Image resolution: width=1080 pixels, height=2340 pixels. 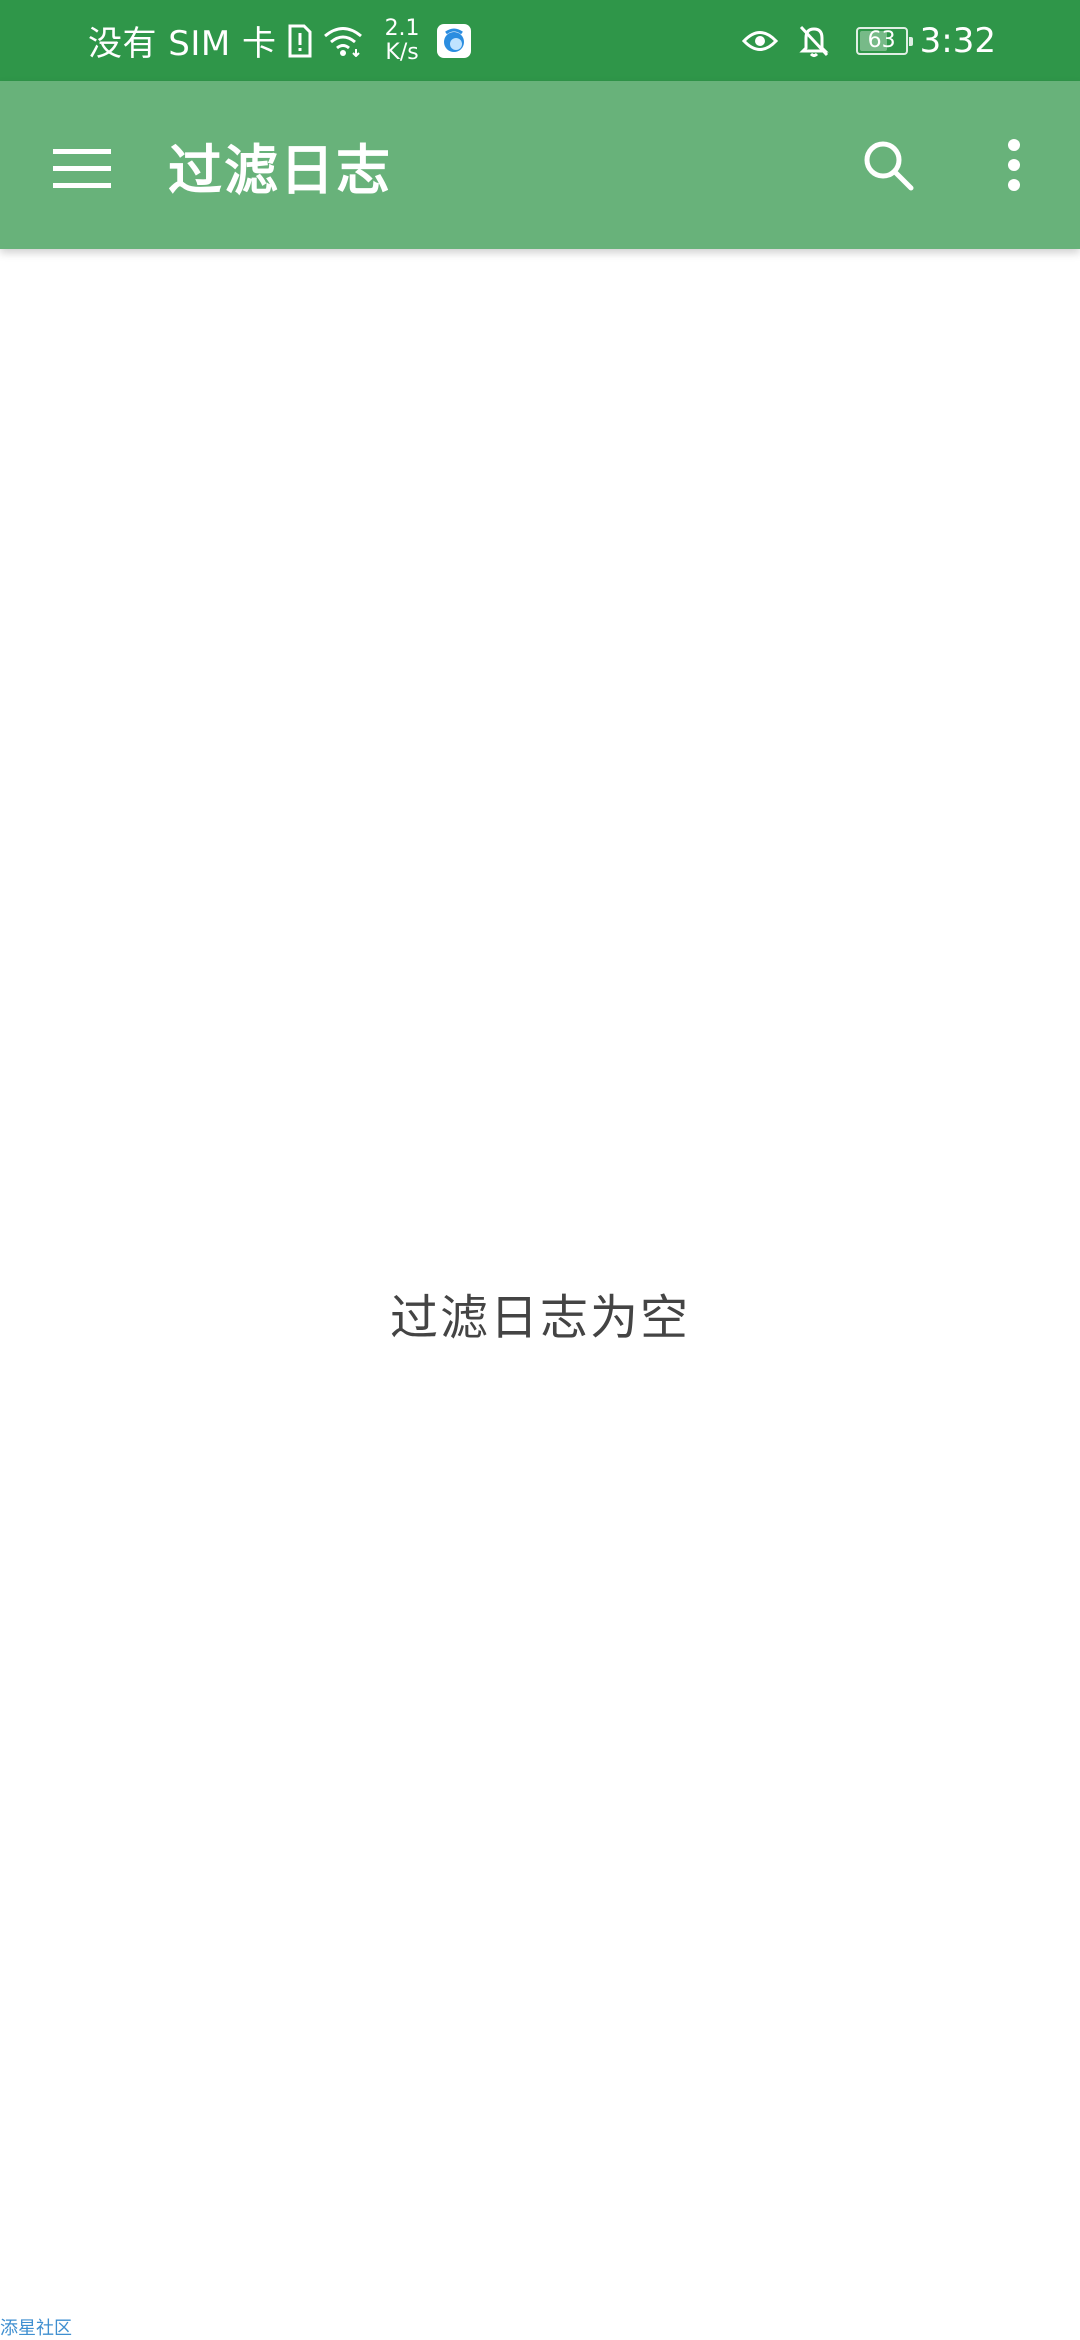 I want to click on bell-off-icon, so click(x=814, y=41).